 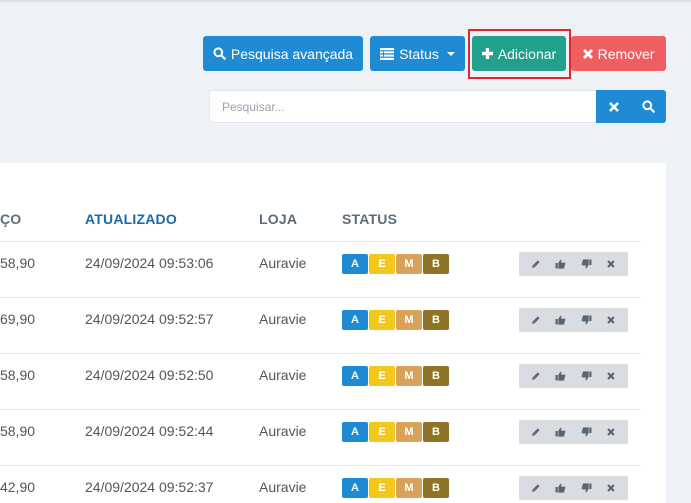 I want to click on updated-cell: 24/09/2024 09:52:44, so click(x=149, y=431).